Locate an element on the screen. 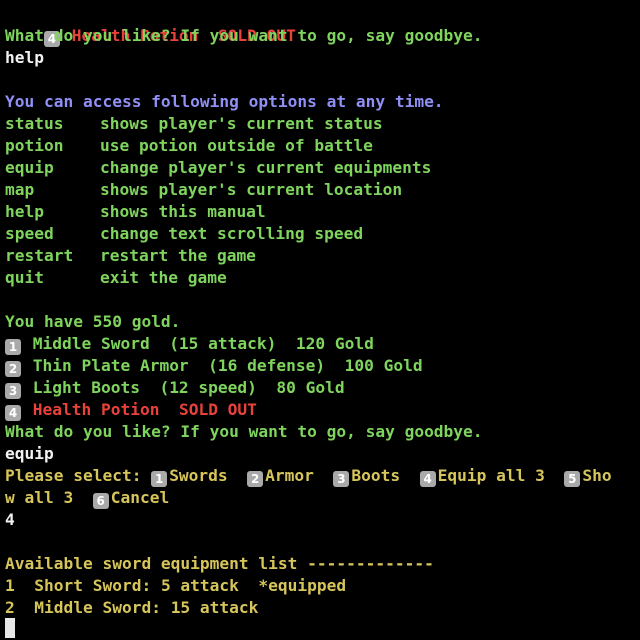 The image size is (640, 640). shop-item-light-boots: 3 Light Boots (12 speed) 80 Gold is located at coordinates (175, 388).